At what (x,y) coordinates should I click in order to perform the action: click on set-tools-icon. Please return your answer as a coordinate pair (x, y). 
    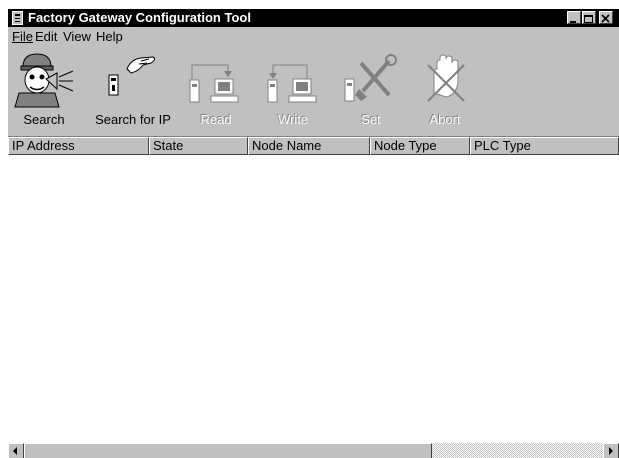
    Looking at the image, I should click on (370, 78).